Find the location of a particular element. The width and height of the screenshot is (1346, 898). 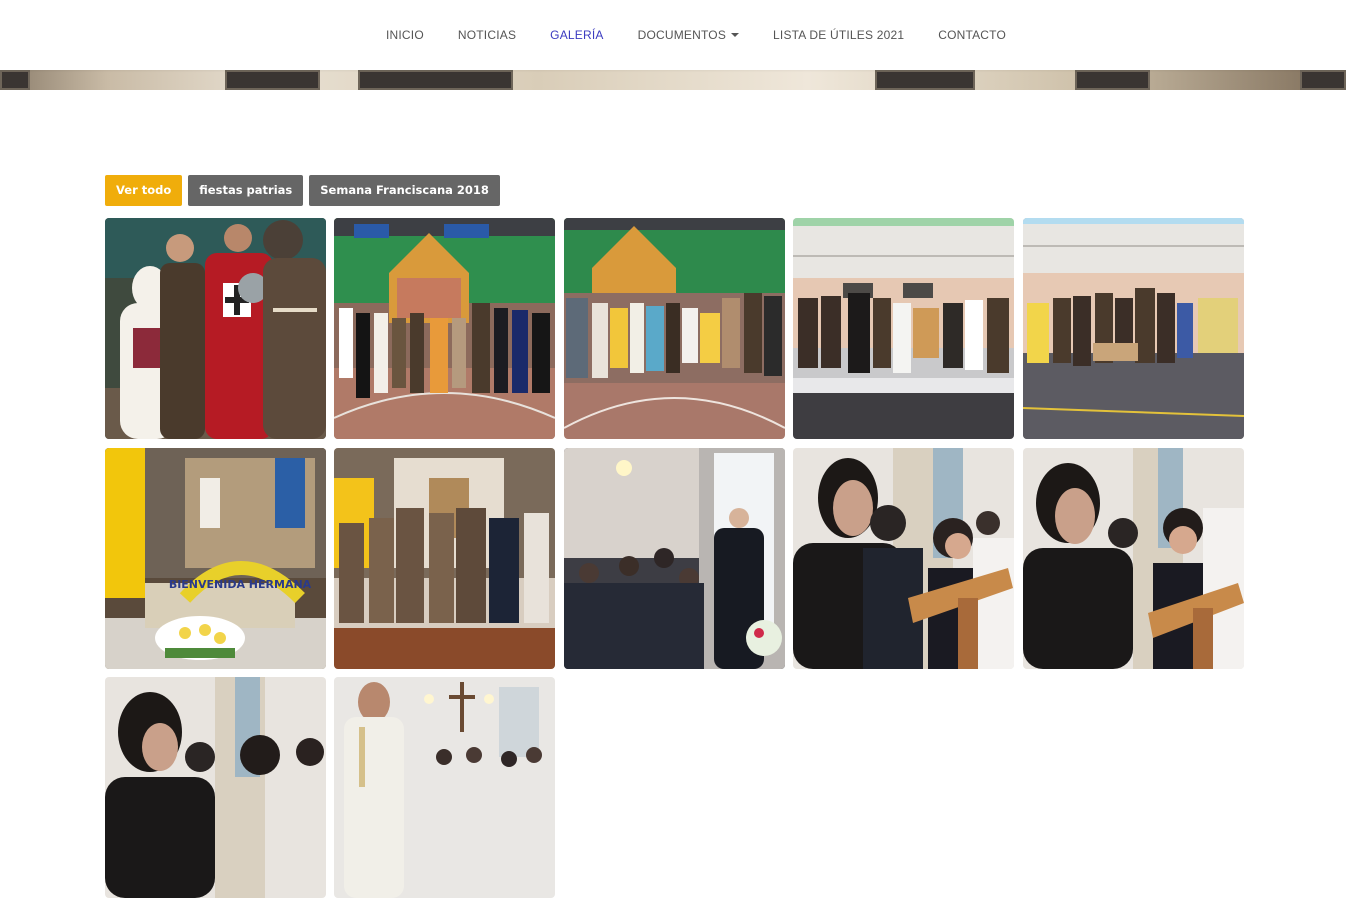

filter-ver-todo-button: Ver todo is located at coordinates (144, 190).